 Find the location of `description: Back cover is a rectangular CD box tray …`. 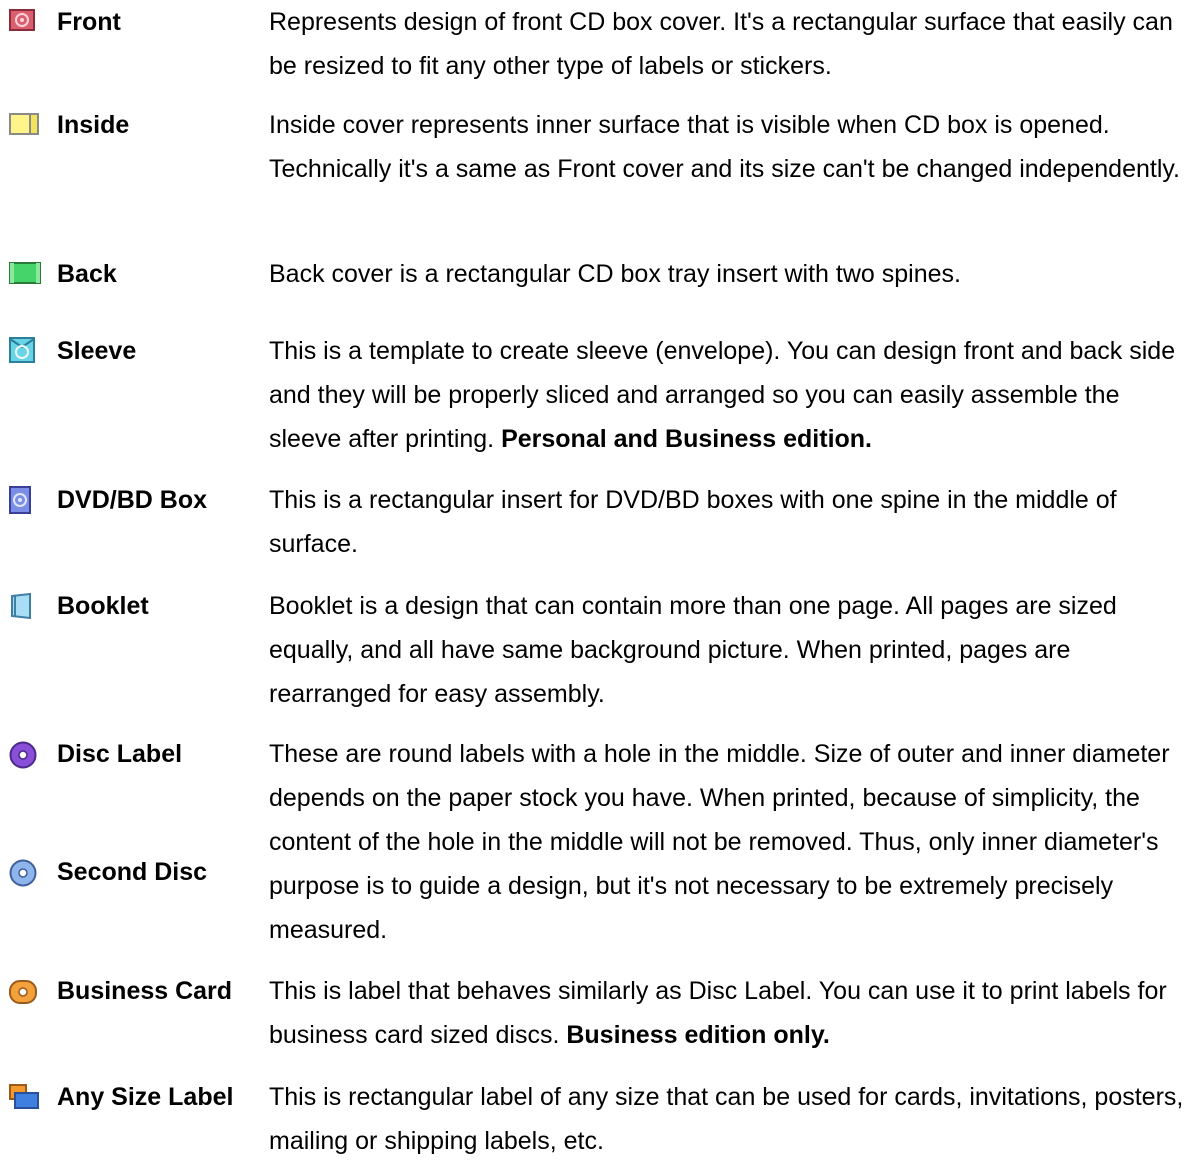

description: Back cover is a rectangular CD box tray … is located at coordinates (615, 274).